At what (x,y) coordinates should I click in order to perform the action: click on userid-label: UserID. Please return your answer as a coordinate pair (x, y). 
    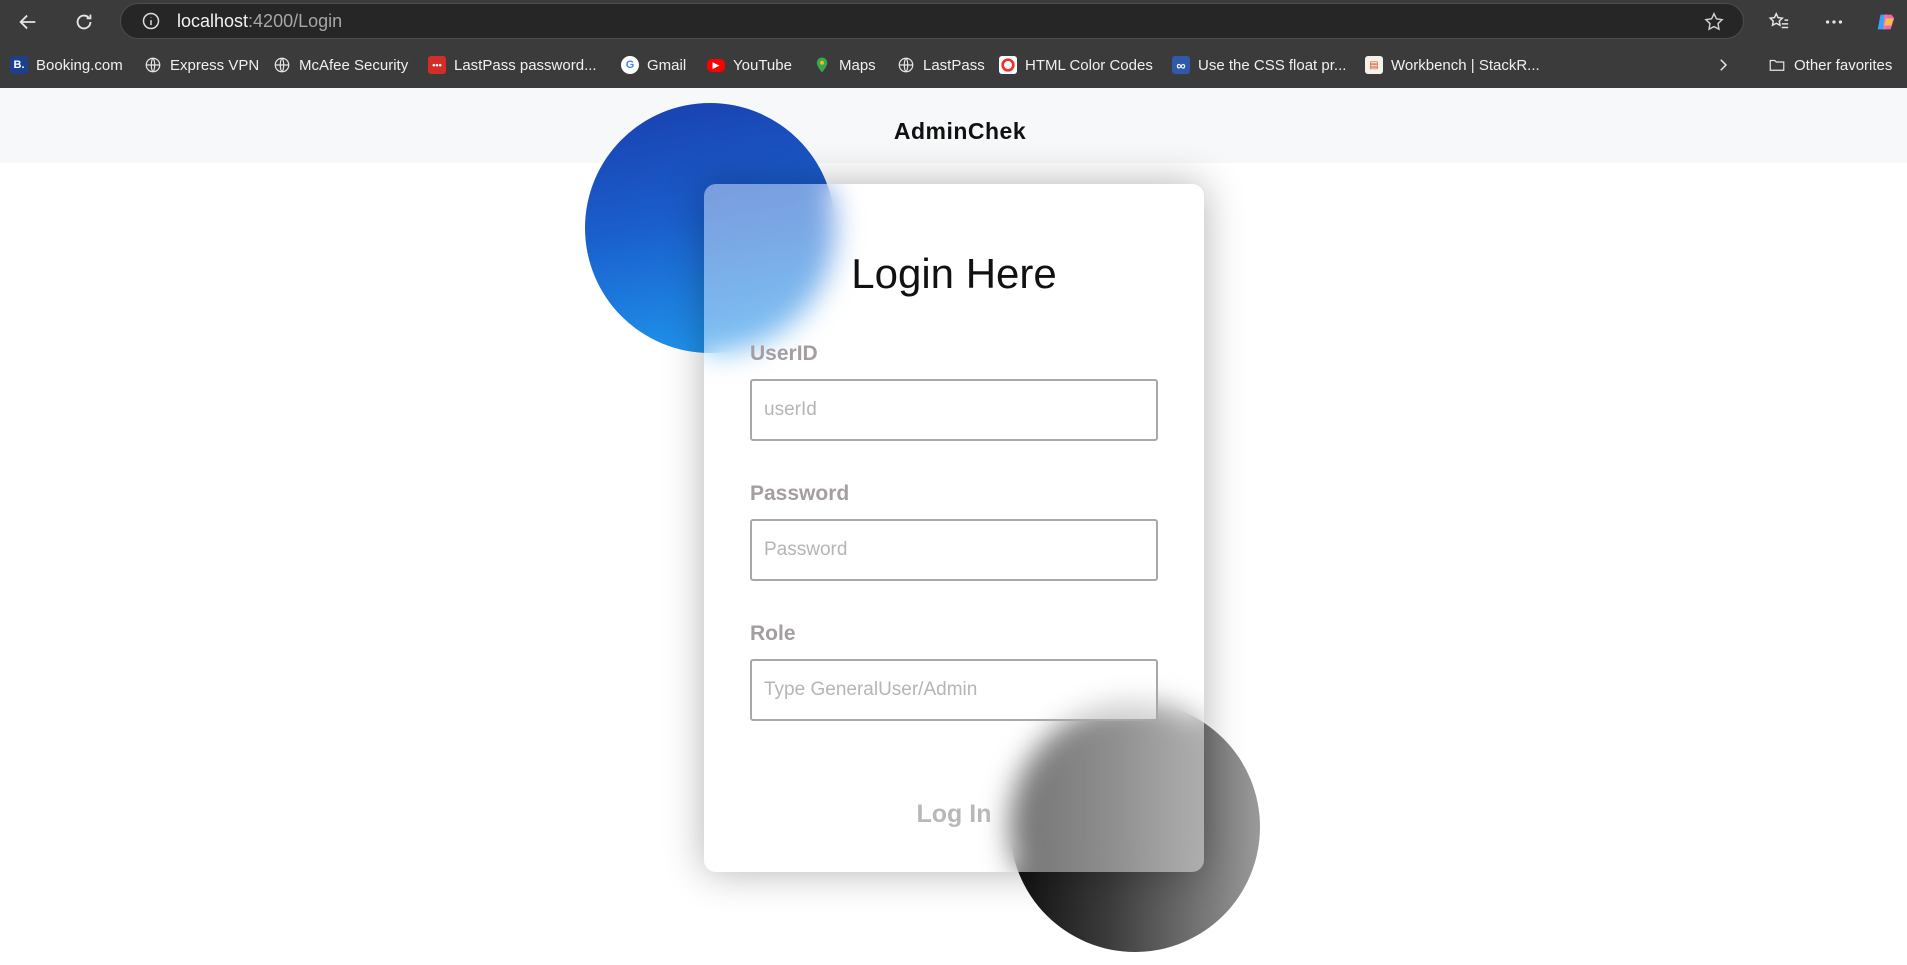
    Looking at the image, I should click on (784, 353).